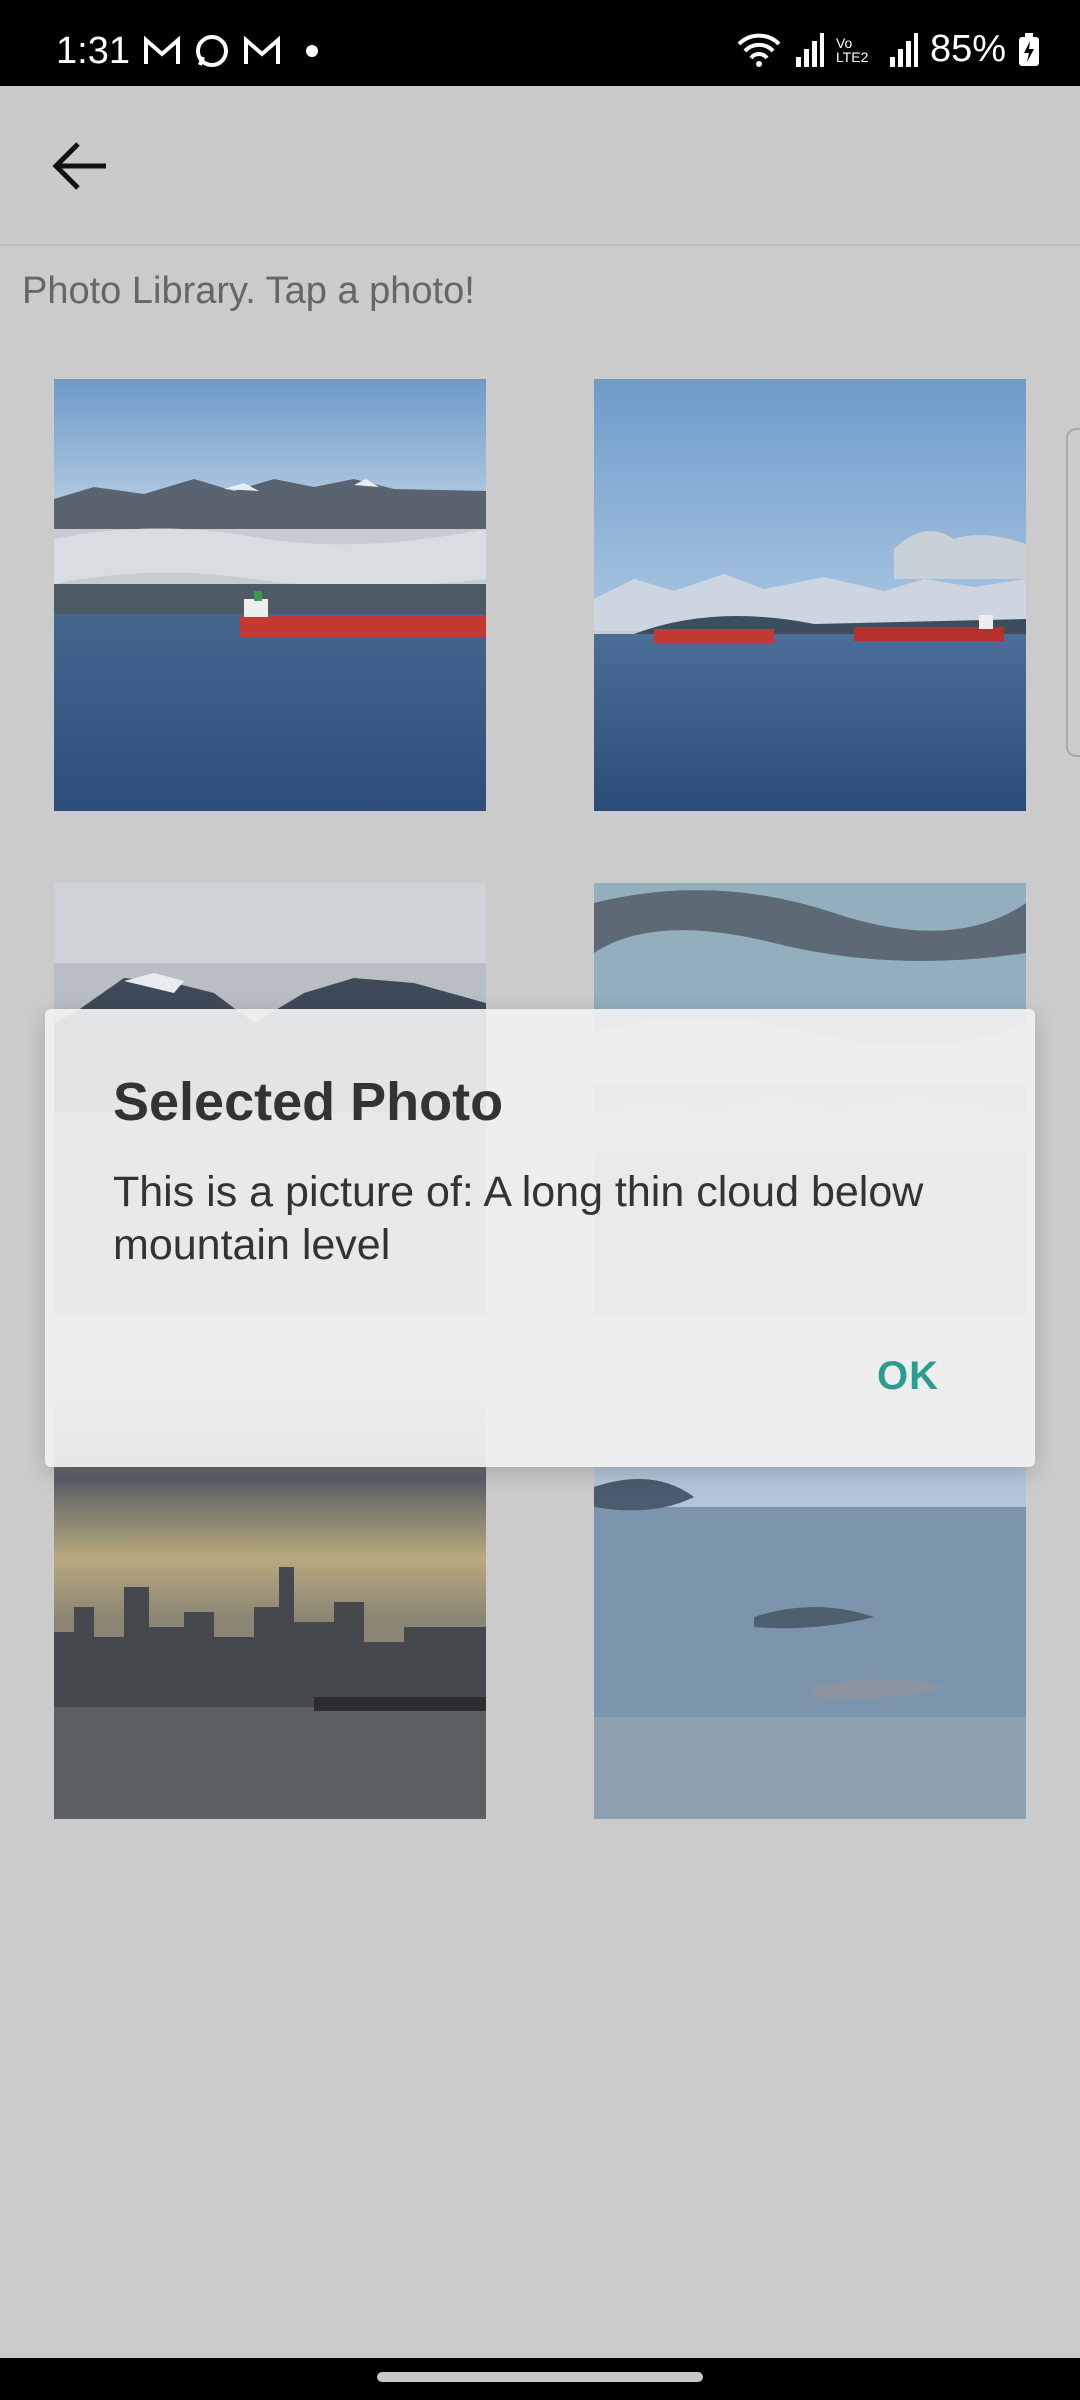 Image resolution: width=1080 pixels, height=2400 pixels. What do you see at coordinates (1073, 592) in the screenshot?
I see `scroll-indicator` at bounding box center [1073, 592].